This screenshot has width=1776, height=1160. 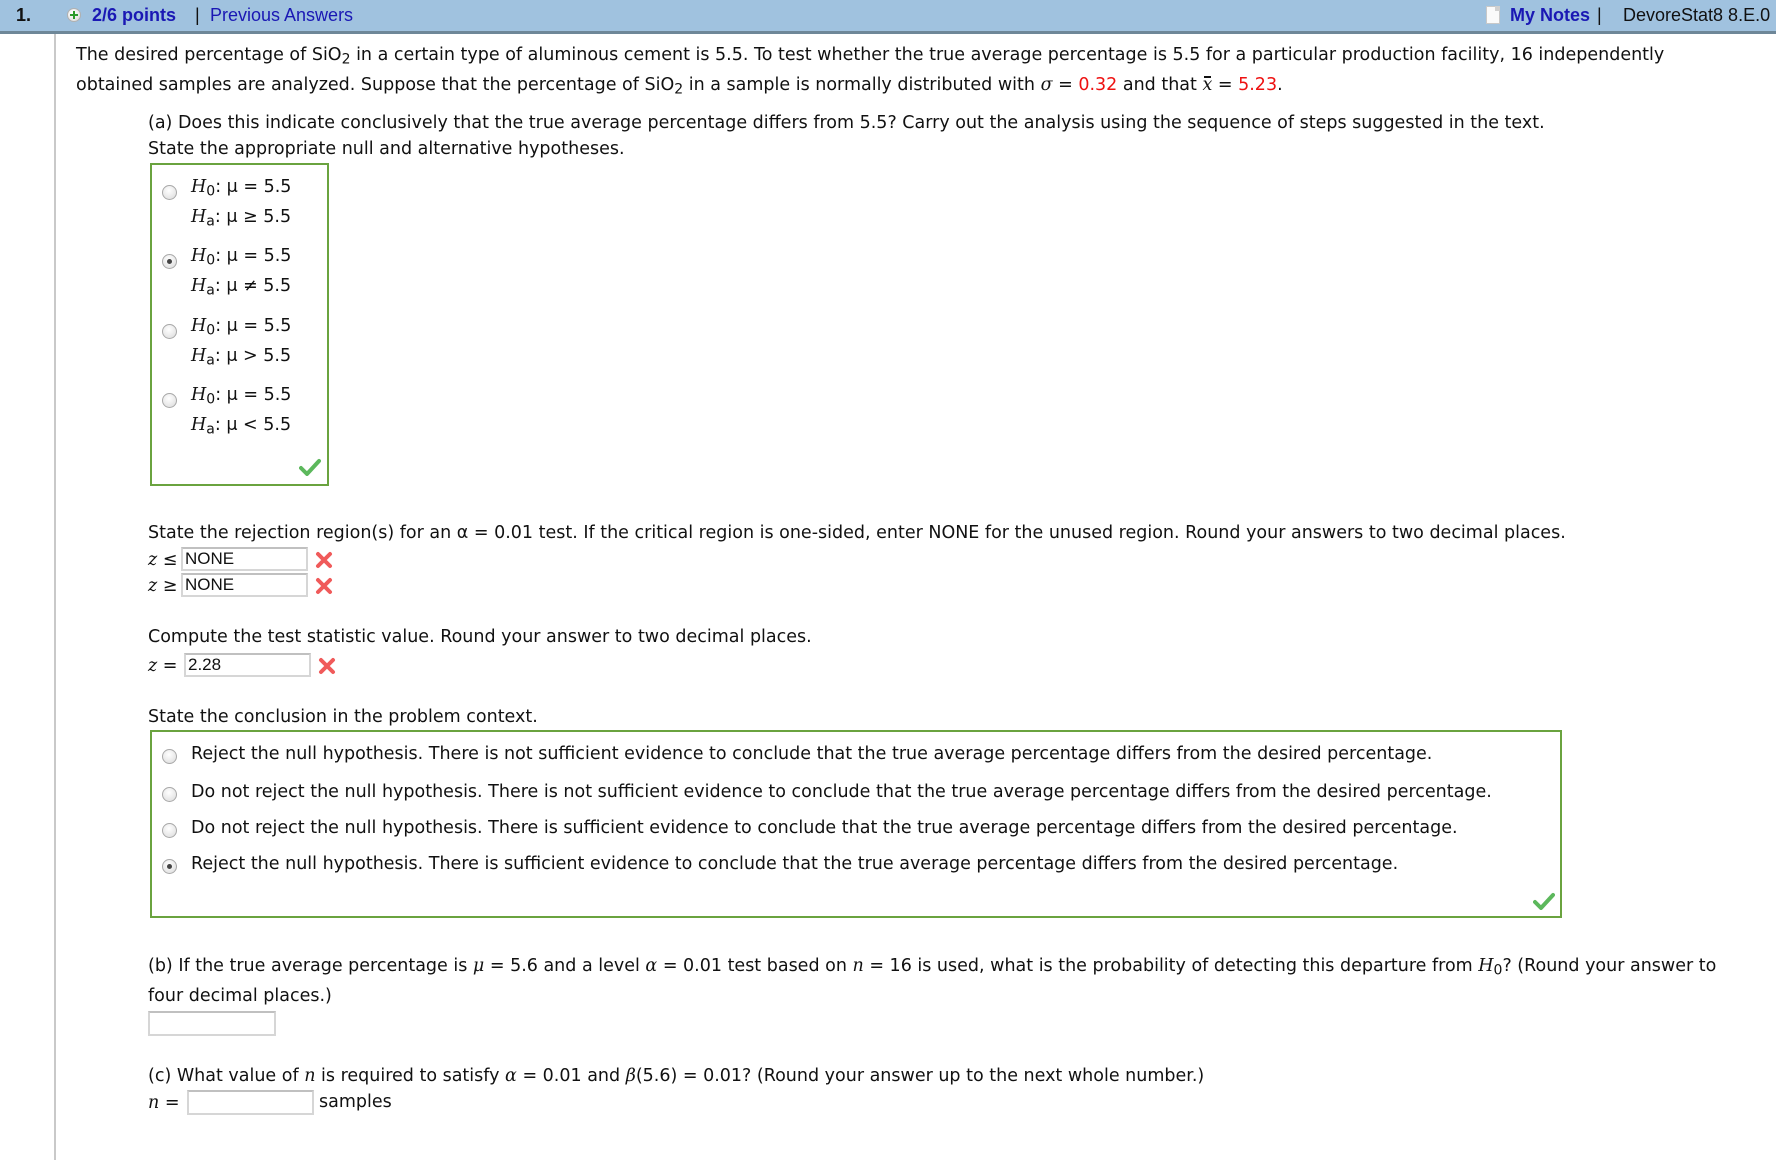 I want to click on sigma-value: 0.32, so click(x=1098, y=85).